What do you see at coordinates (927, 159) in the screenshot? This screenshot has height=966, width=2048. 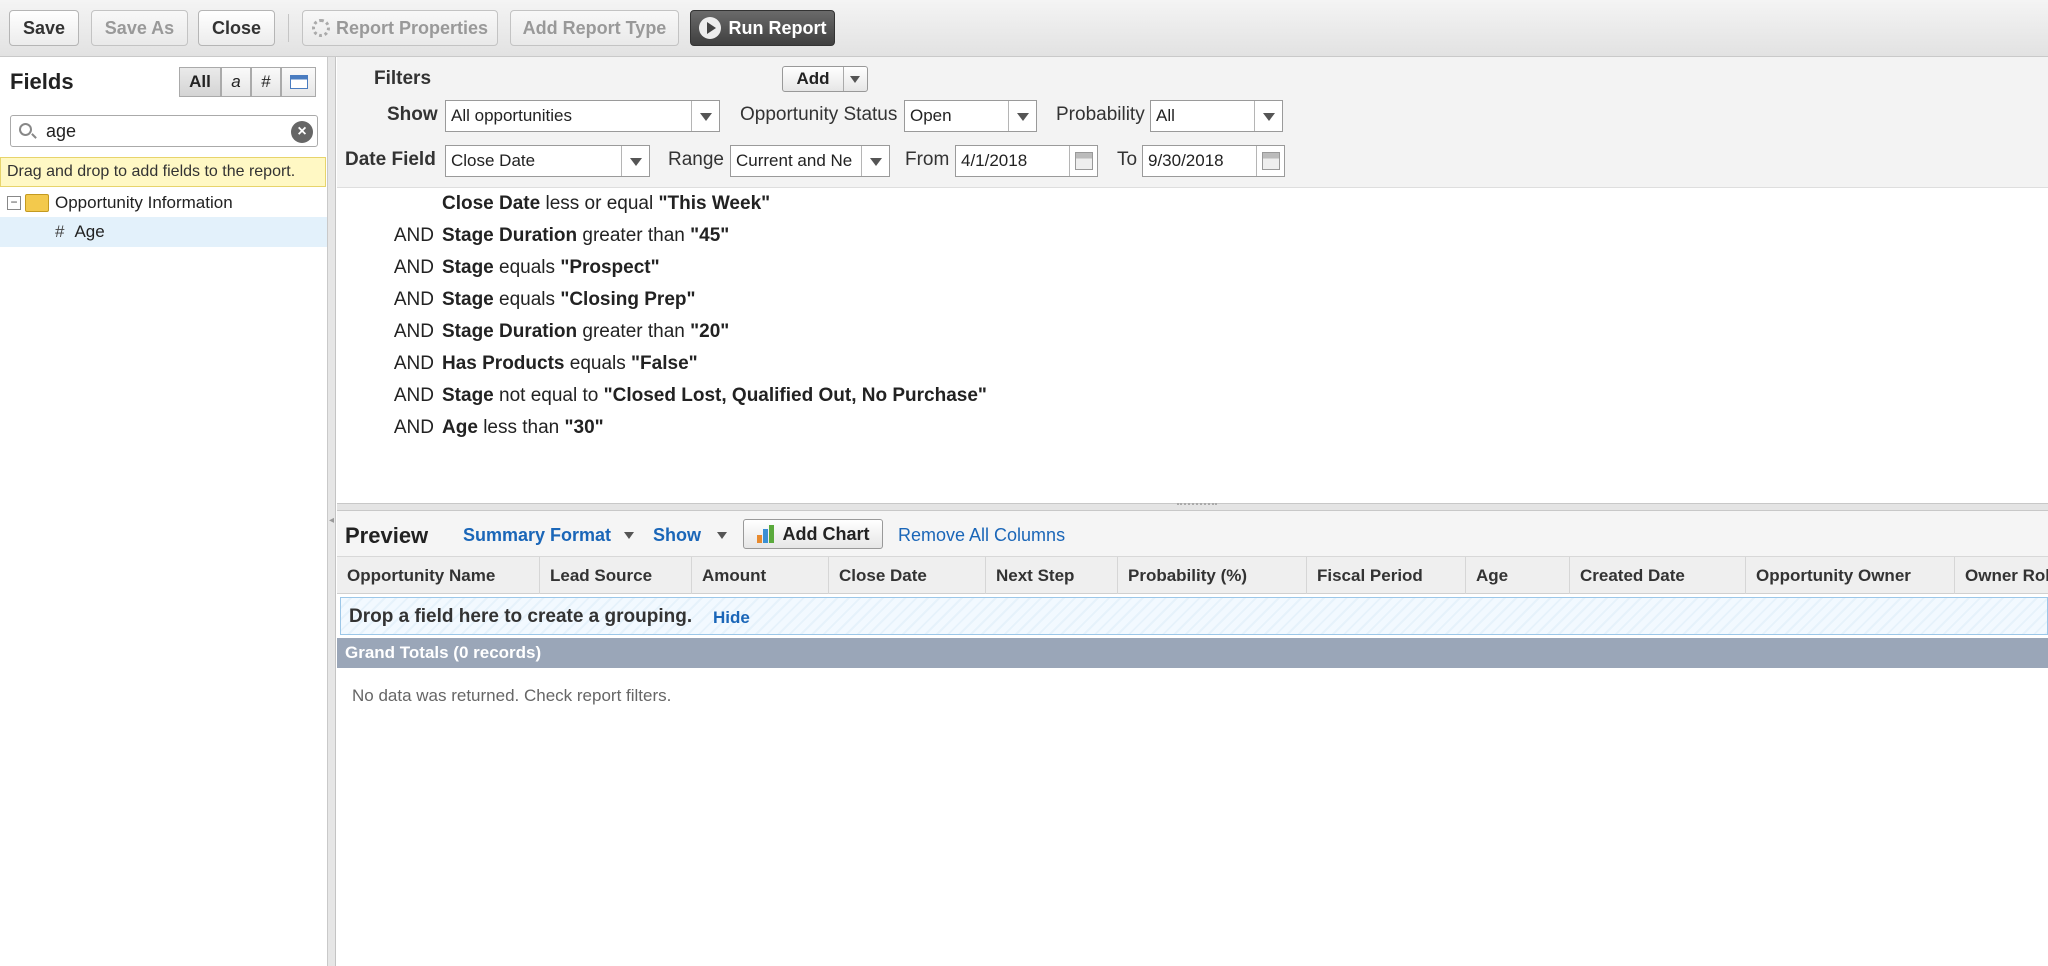 I see `from-label: From` at bounding box center [927, 159].